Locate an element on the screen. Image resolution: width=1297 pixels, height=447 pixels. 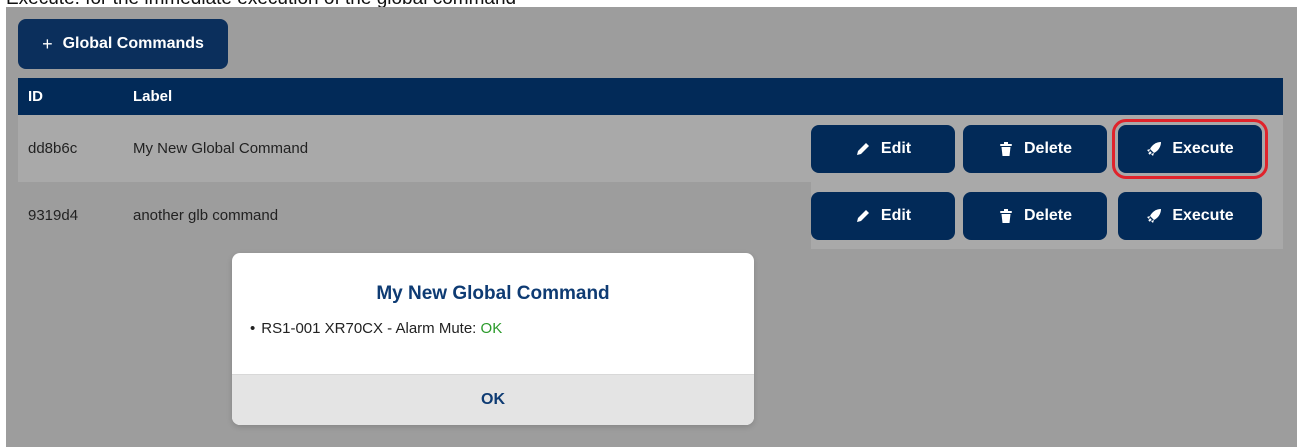
ok-label: OK is located at coordinates (493, 399).